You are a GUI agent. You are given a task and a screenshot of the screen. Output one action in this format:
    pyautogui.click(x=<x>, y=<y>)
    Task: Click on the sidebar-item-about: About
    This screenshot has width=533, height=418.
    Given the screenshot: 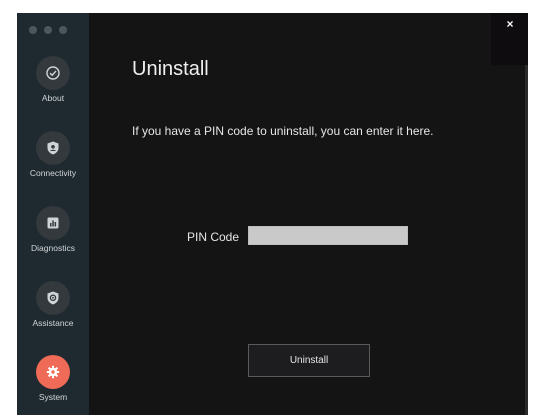 What is the action you would take?
    pyautogui.click(x=53, y=88)
    